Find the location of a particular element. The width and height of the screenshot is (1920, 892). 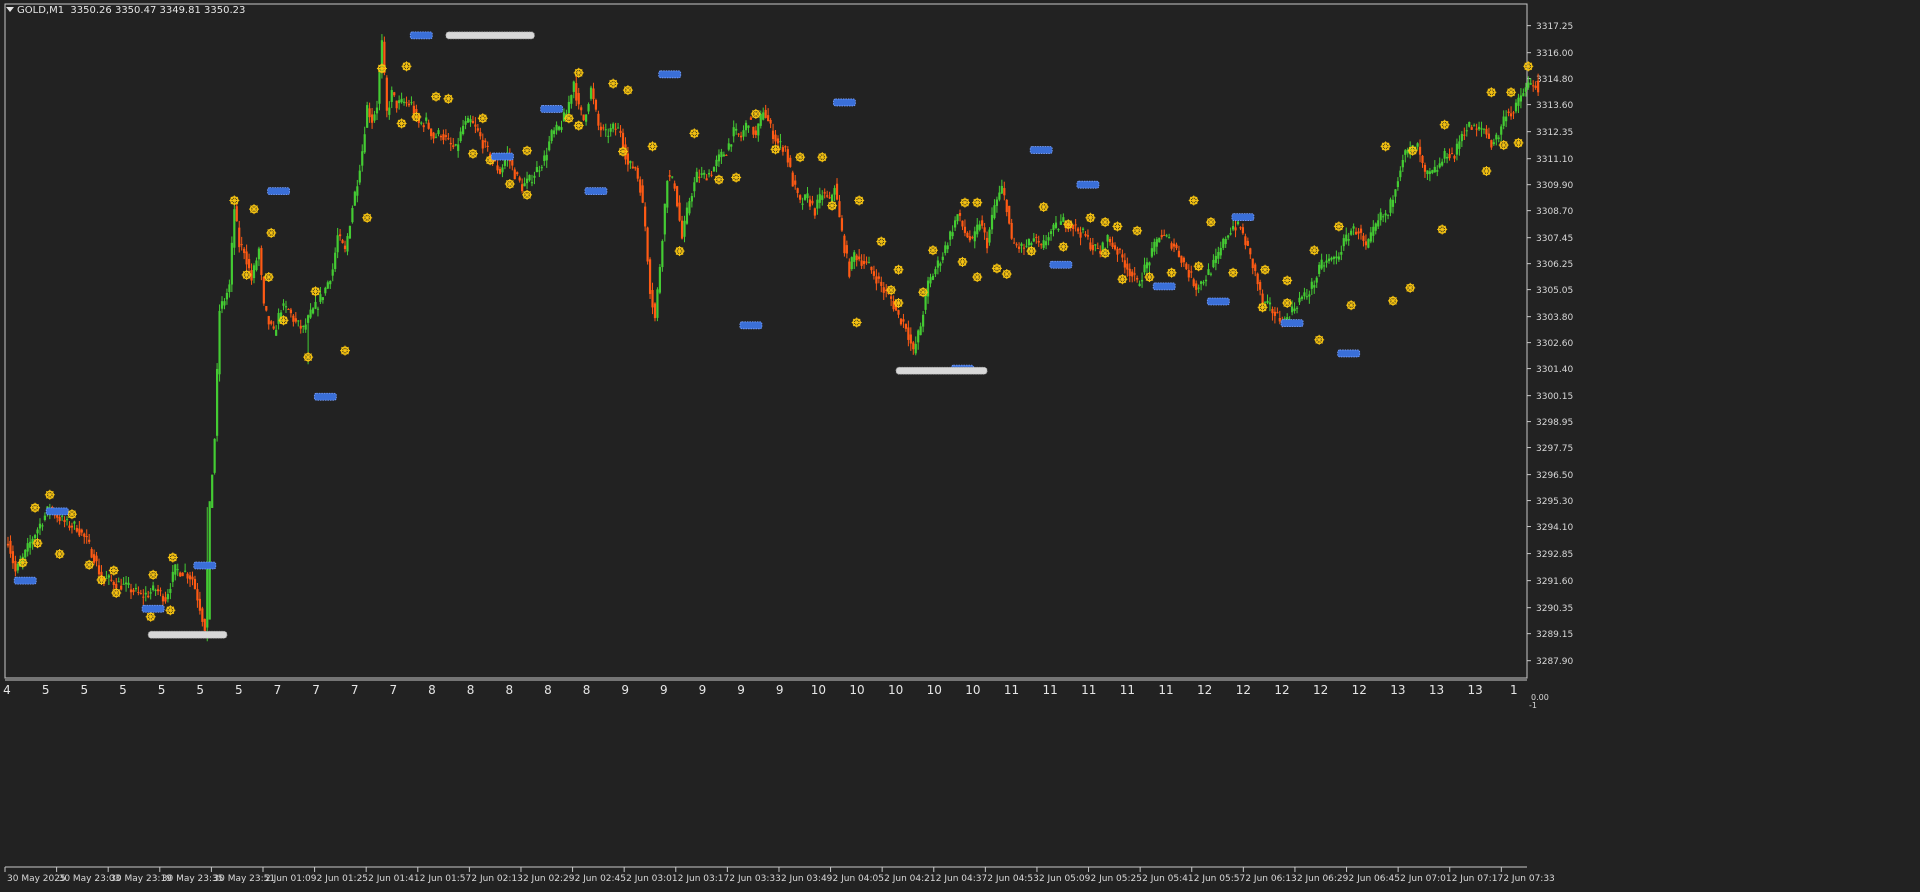

time-axis-label: 2 Jun 04:05 is located at coordinates (858, 879).